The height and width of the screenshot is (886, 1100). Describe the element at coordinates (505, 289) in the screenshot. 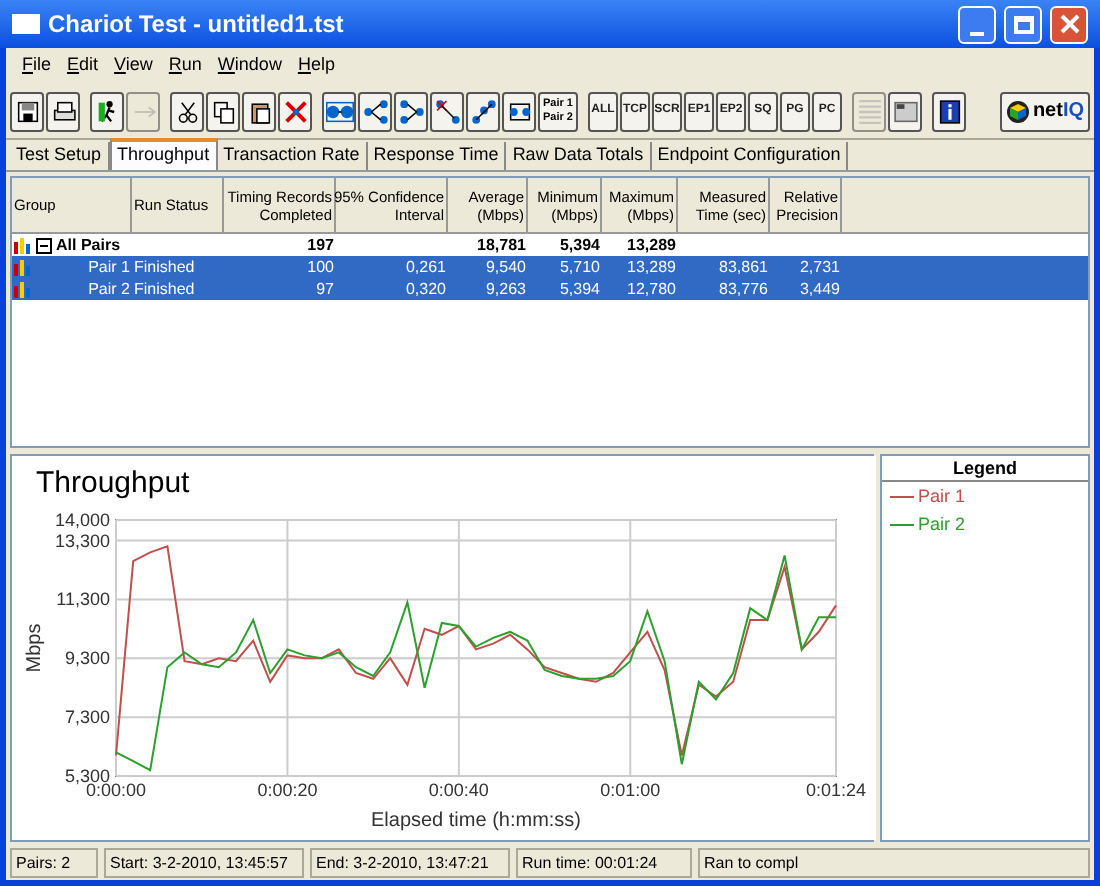

I see `table-cell: 9,263` at that location.